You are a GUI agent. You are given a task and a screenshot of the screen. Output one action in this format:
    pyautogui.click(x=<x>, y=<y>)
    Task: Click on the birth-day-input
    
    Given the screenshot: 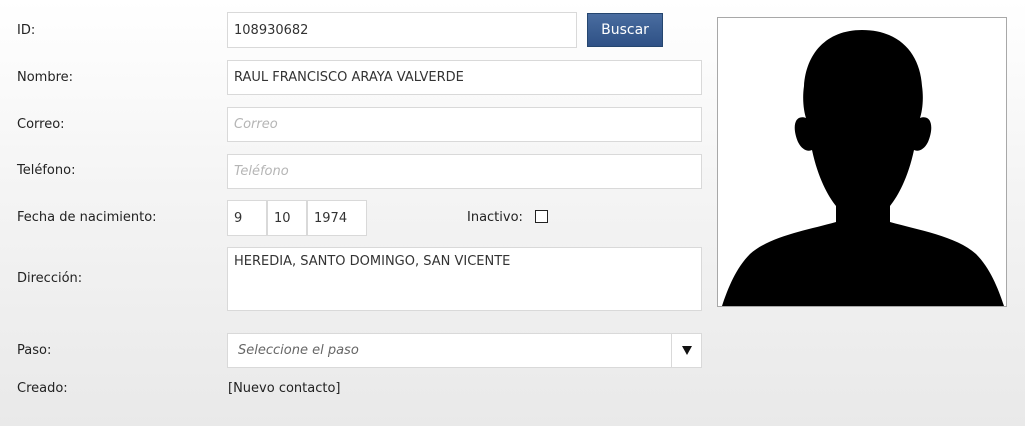 What is the action you would take?
    pyautogui.click(x=247, y=218)
    